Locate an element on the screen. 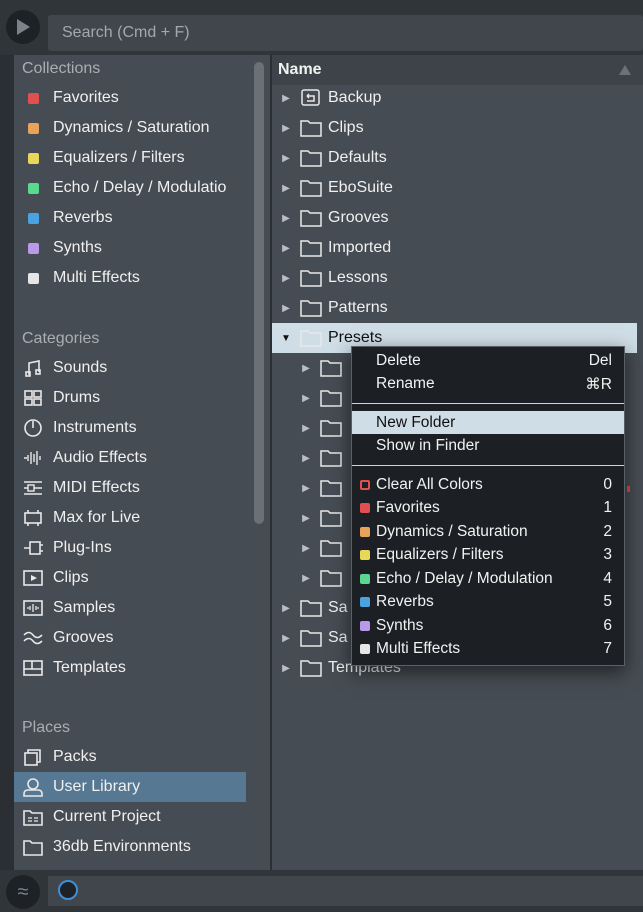 The image size is (643, 912). info-icon is located at coordinates (68, 890).